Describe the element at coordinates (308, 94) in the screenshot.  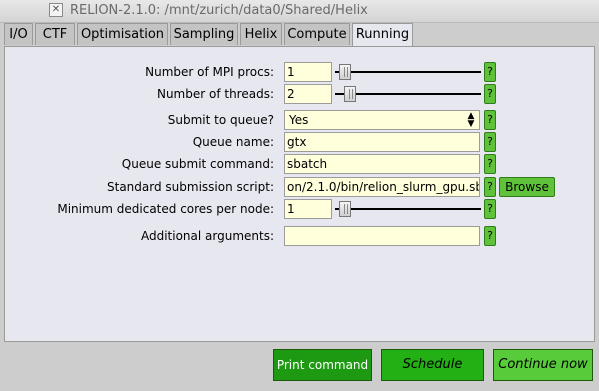
I see `threads-input: 2` at that location.